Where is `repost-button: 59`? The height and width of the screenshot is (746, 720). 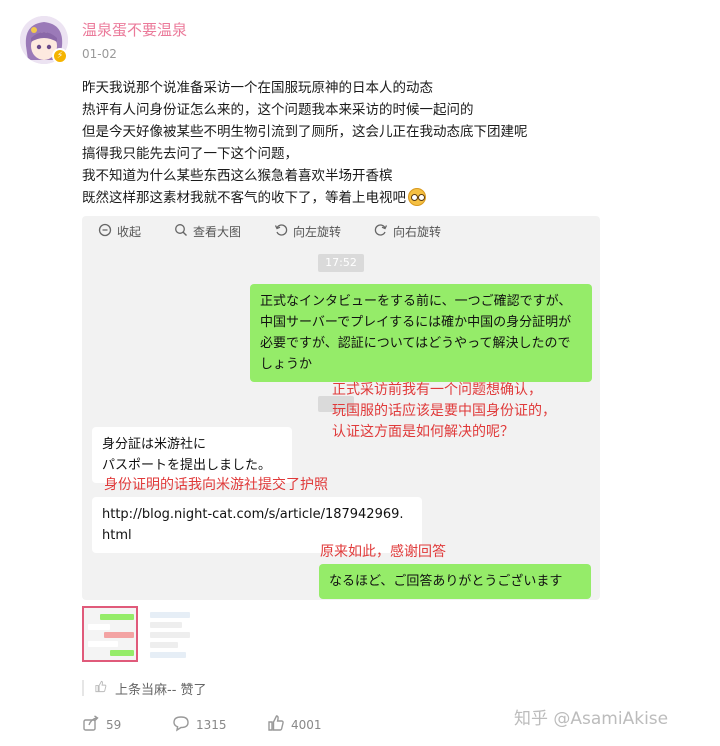
repost-button: 59 is located at coordinates (127, 724).